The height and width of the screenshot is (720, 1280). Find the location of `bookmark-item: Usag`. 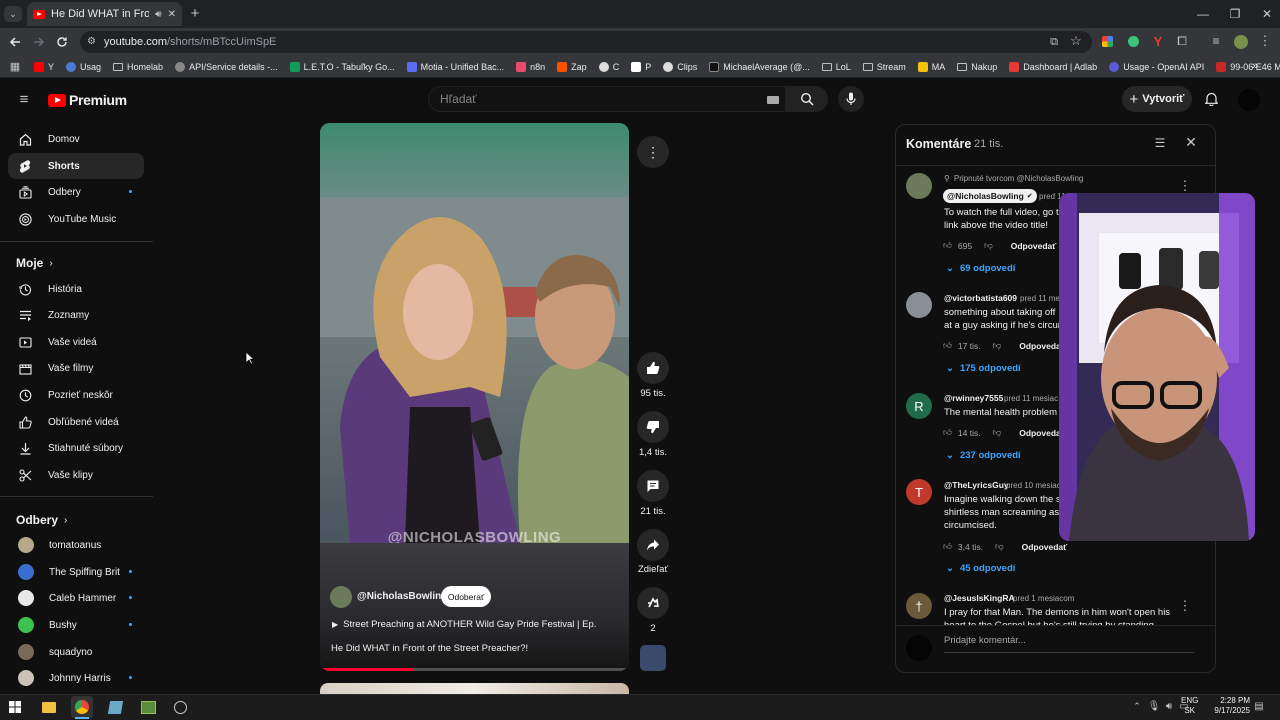

bookmark-item: Usag is located at coordinates (83, 66).